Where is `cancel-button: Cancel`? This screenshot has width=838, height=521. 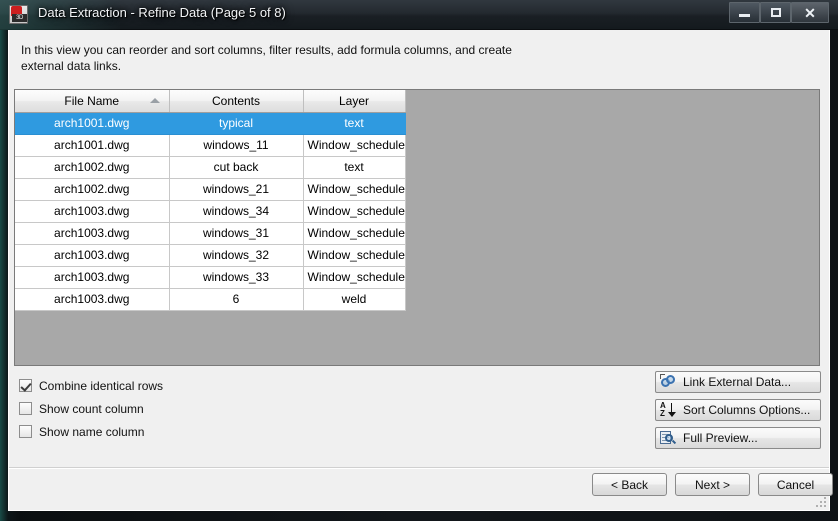 cancel-button: Cancel is located at coordinates (795, 484).